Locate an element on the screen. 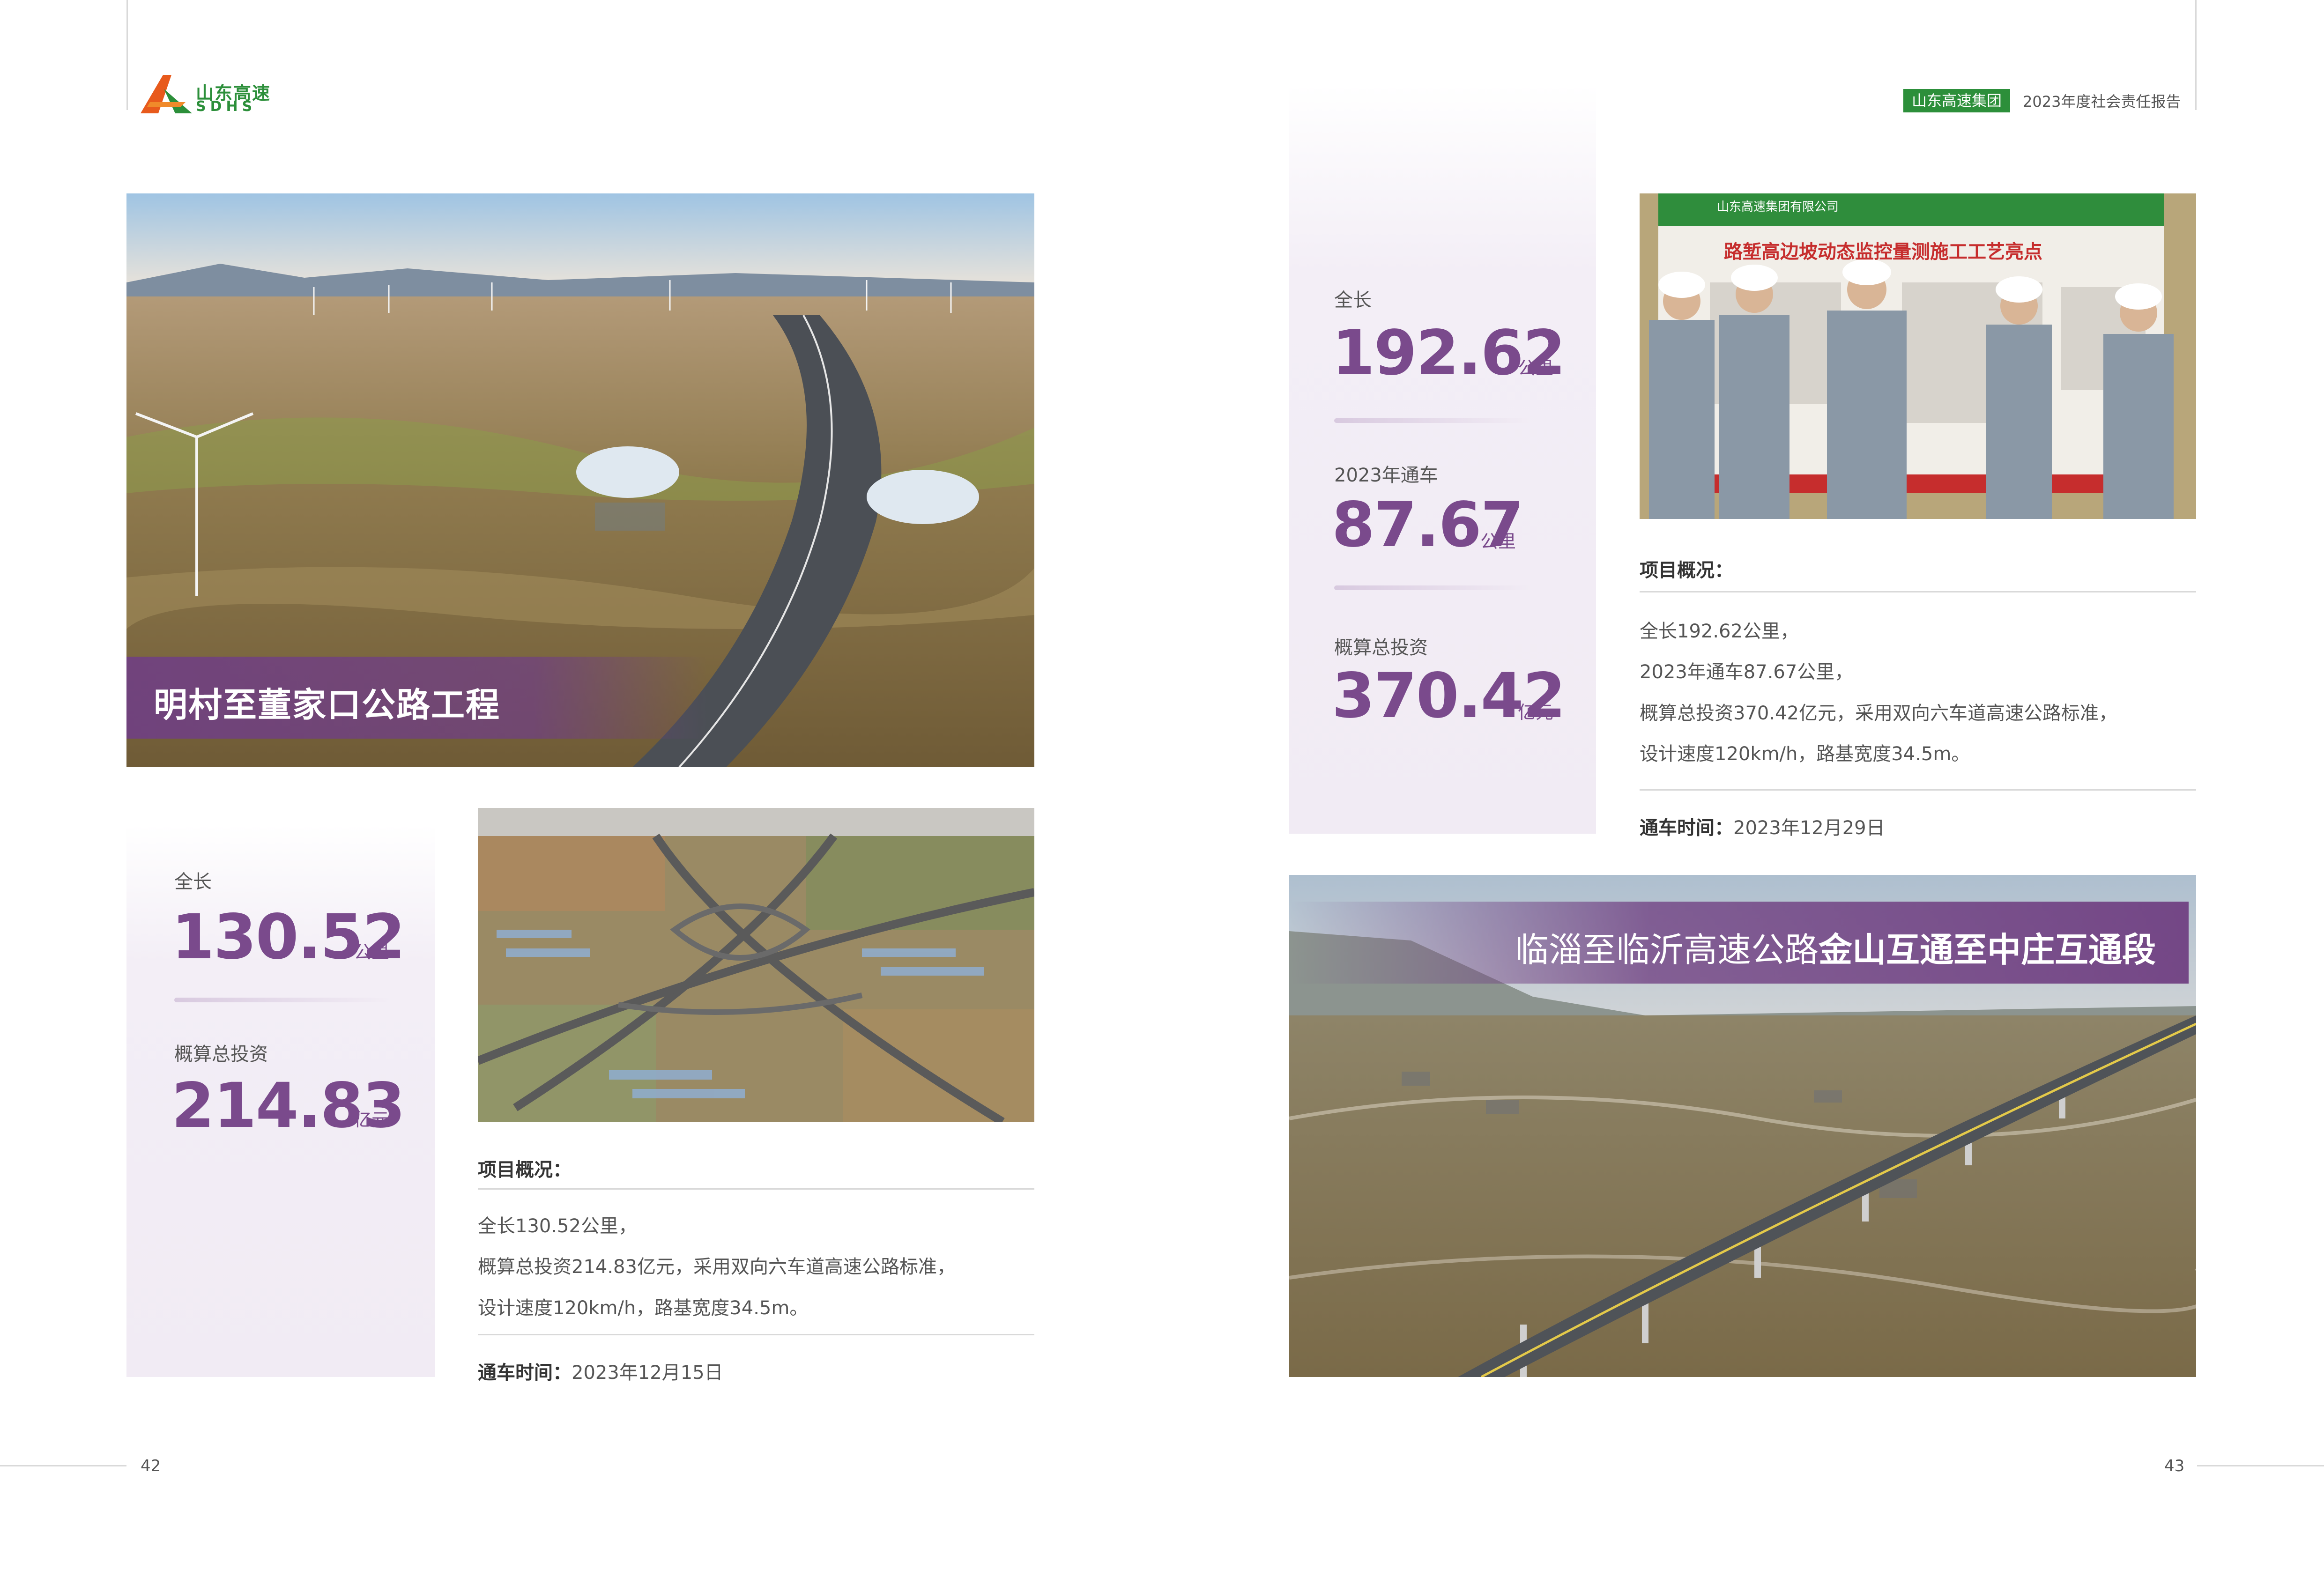 The height and width of the screenshot is (1577, 2324). project1-open-label: 通车时间： is located at coordinates (525, 1373).